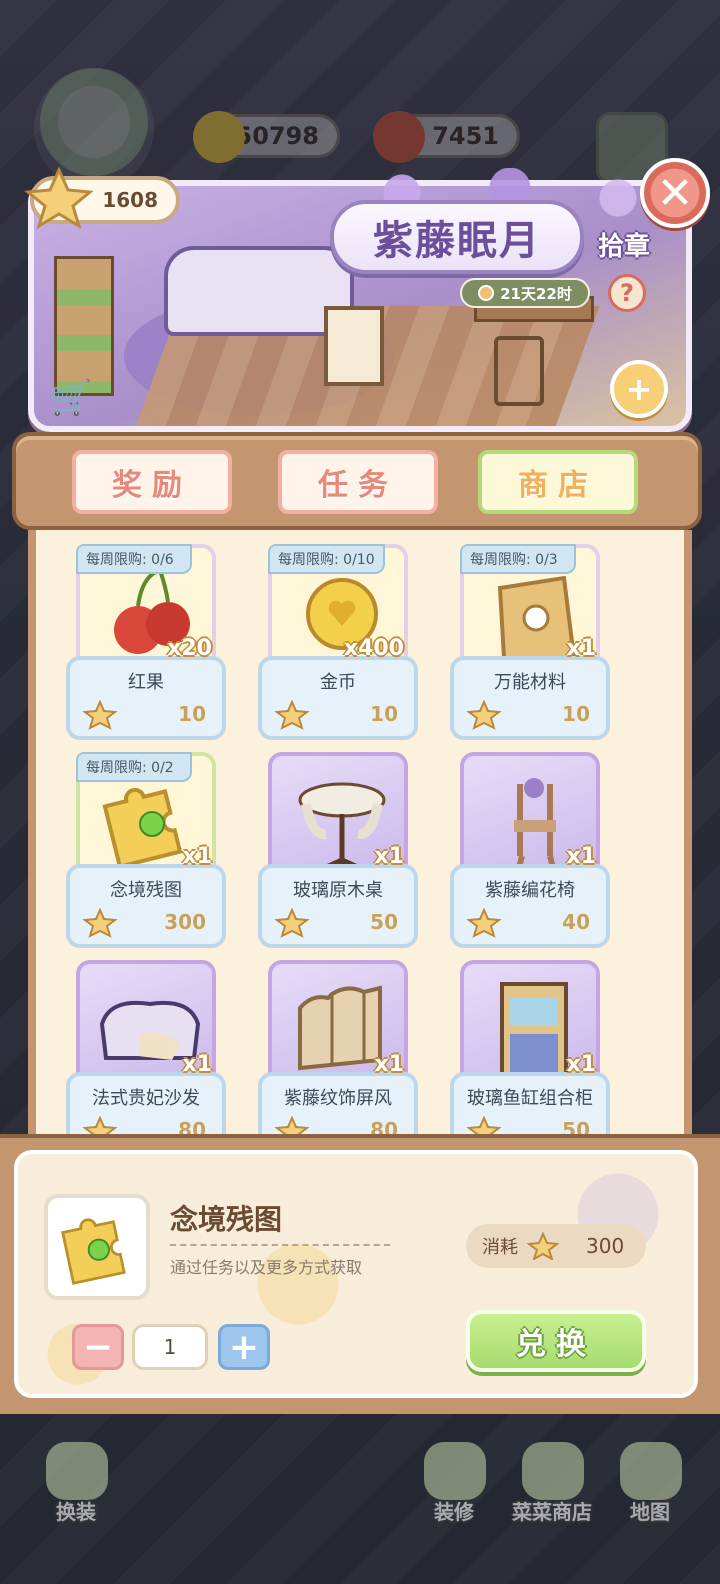  What do you see at coordinates (338, 890) in the screenshot?
I see `item-name: 玻璃原木桌` at bounding box center [338, 890].